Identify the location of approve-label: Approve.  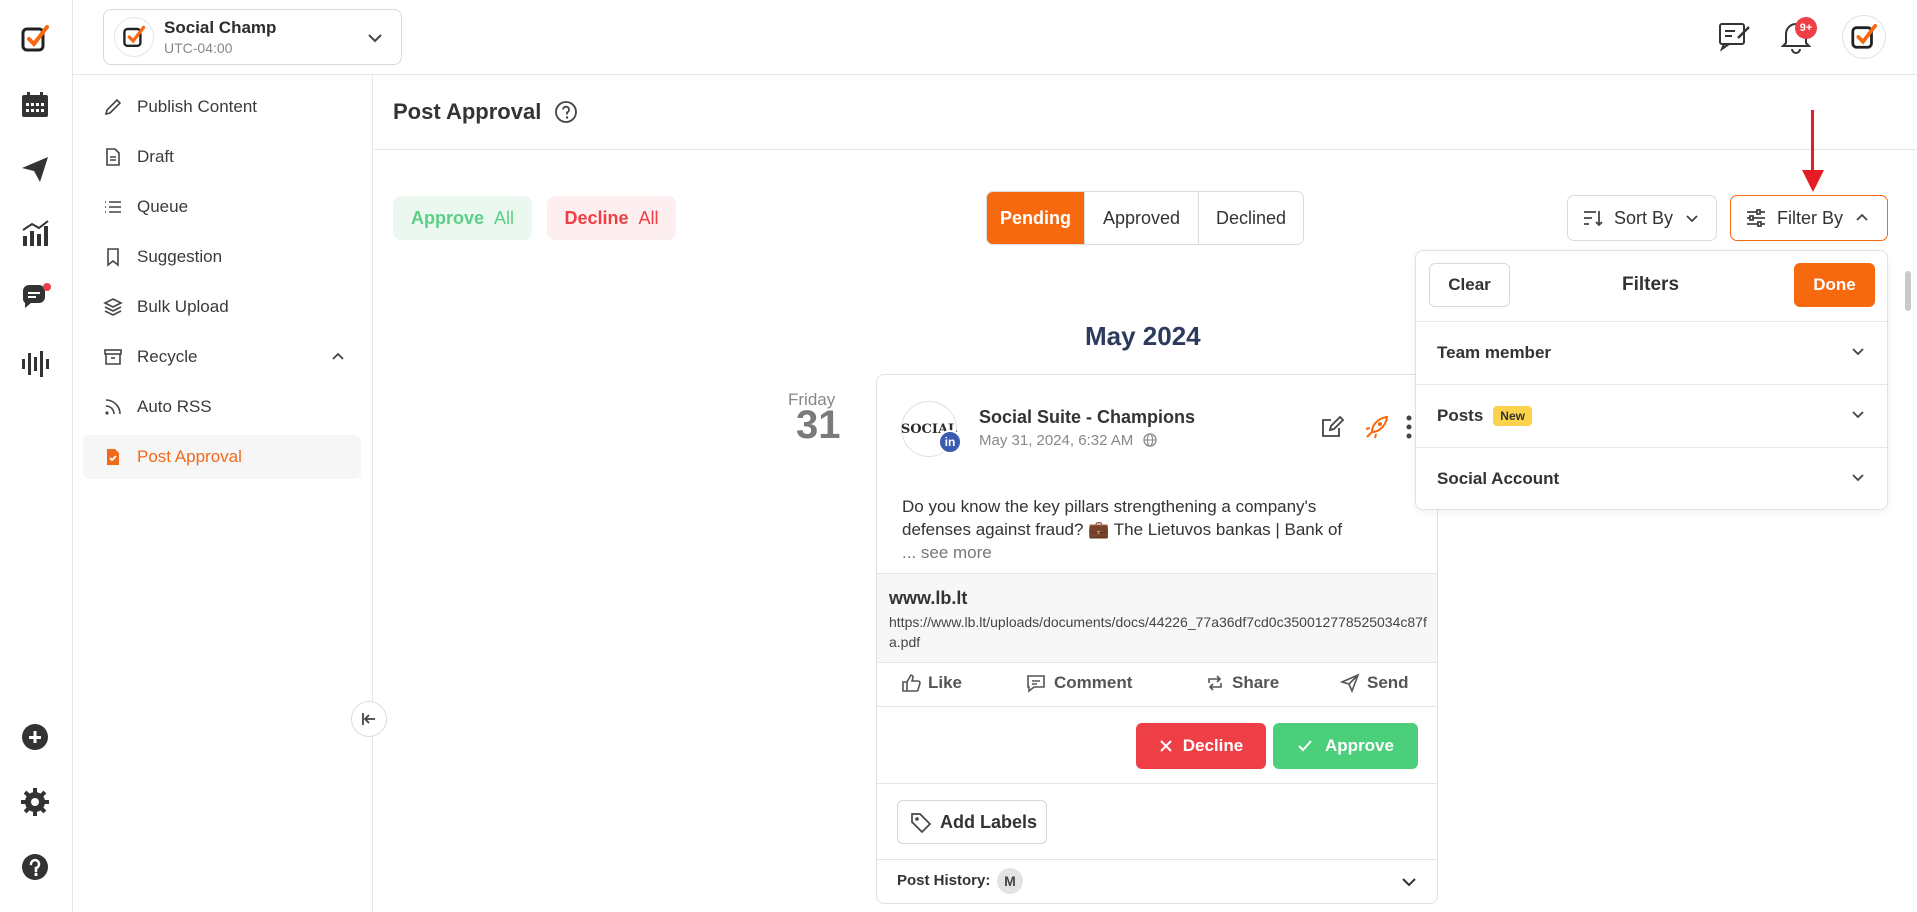
(1359, 745).